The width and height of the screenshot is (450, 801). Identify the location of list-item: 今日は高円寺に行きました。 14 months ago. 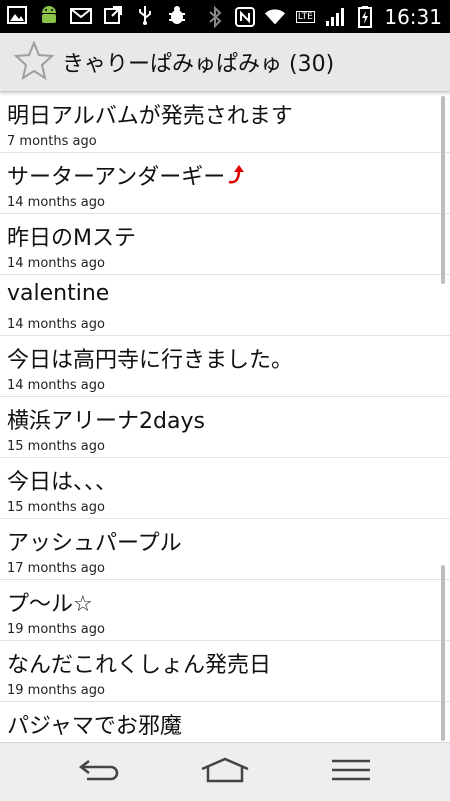
(225, 366).